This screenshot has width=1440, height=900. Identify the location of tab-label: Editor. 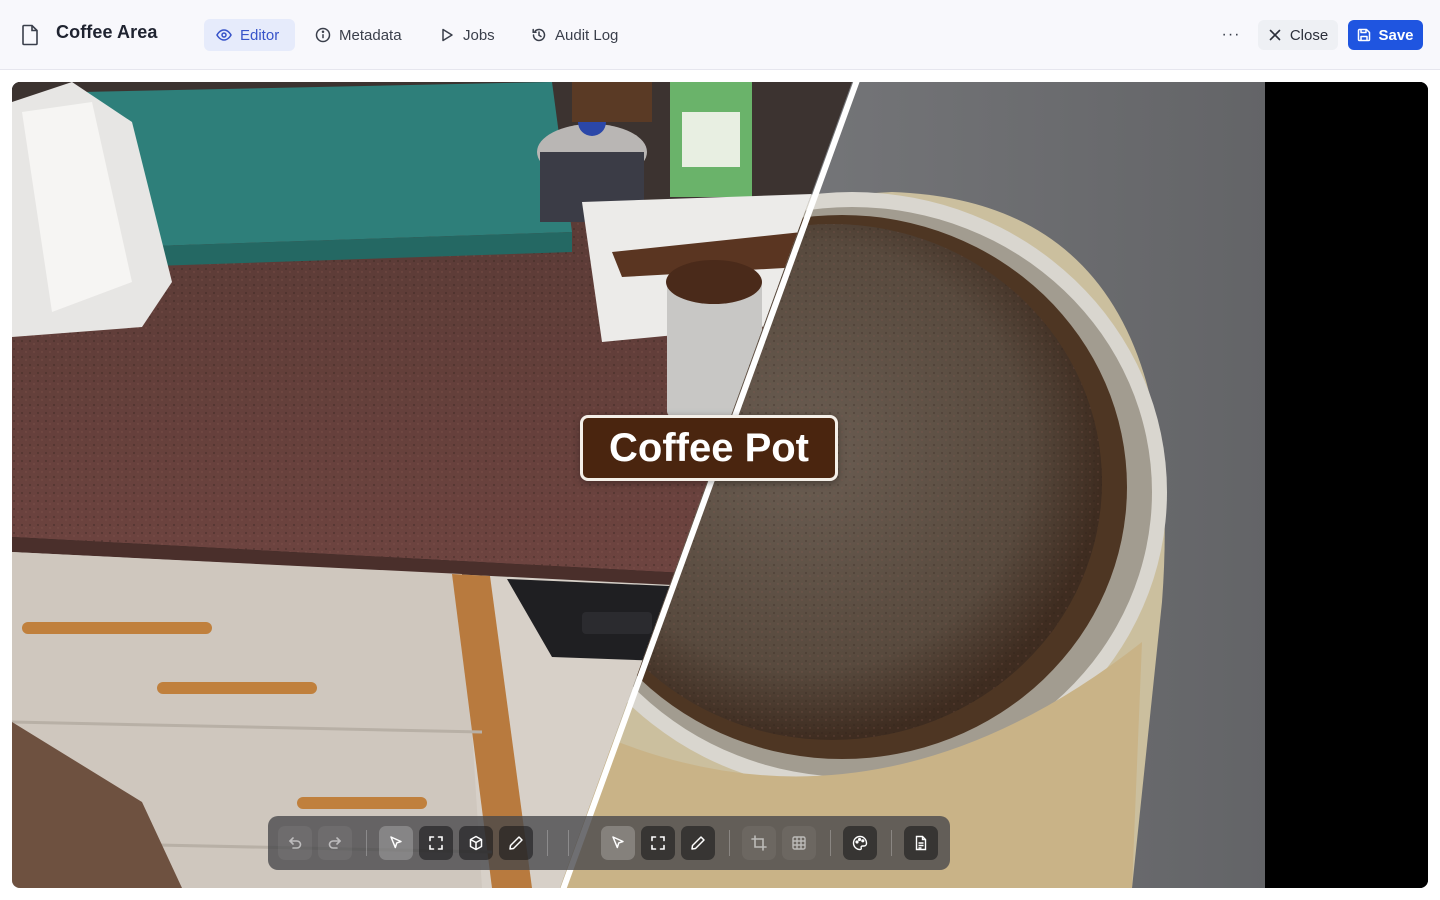
(260, 35).